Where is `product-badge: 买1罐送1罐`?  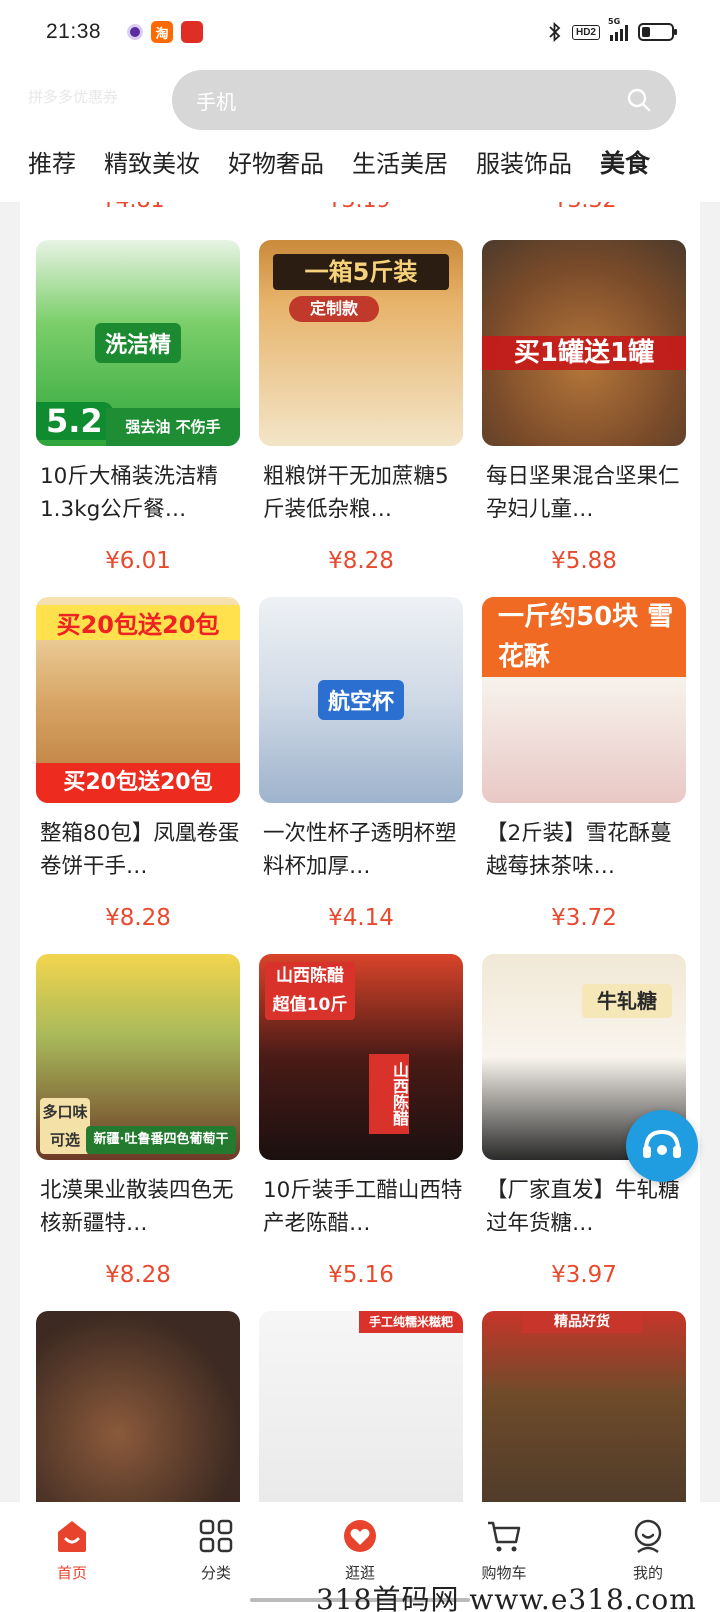 product-badge: 买1罐送1罐 is located at coordinates (584, 353).